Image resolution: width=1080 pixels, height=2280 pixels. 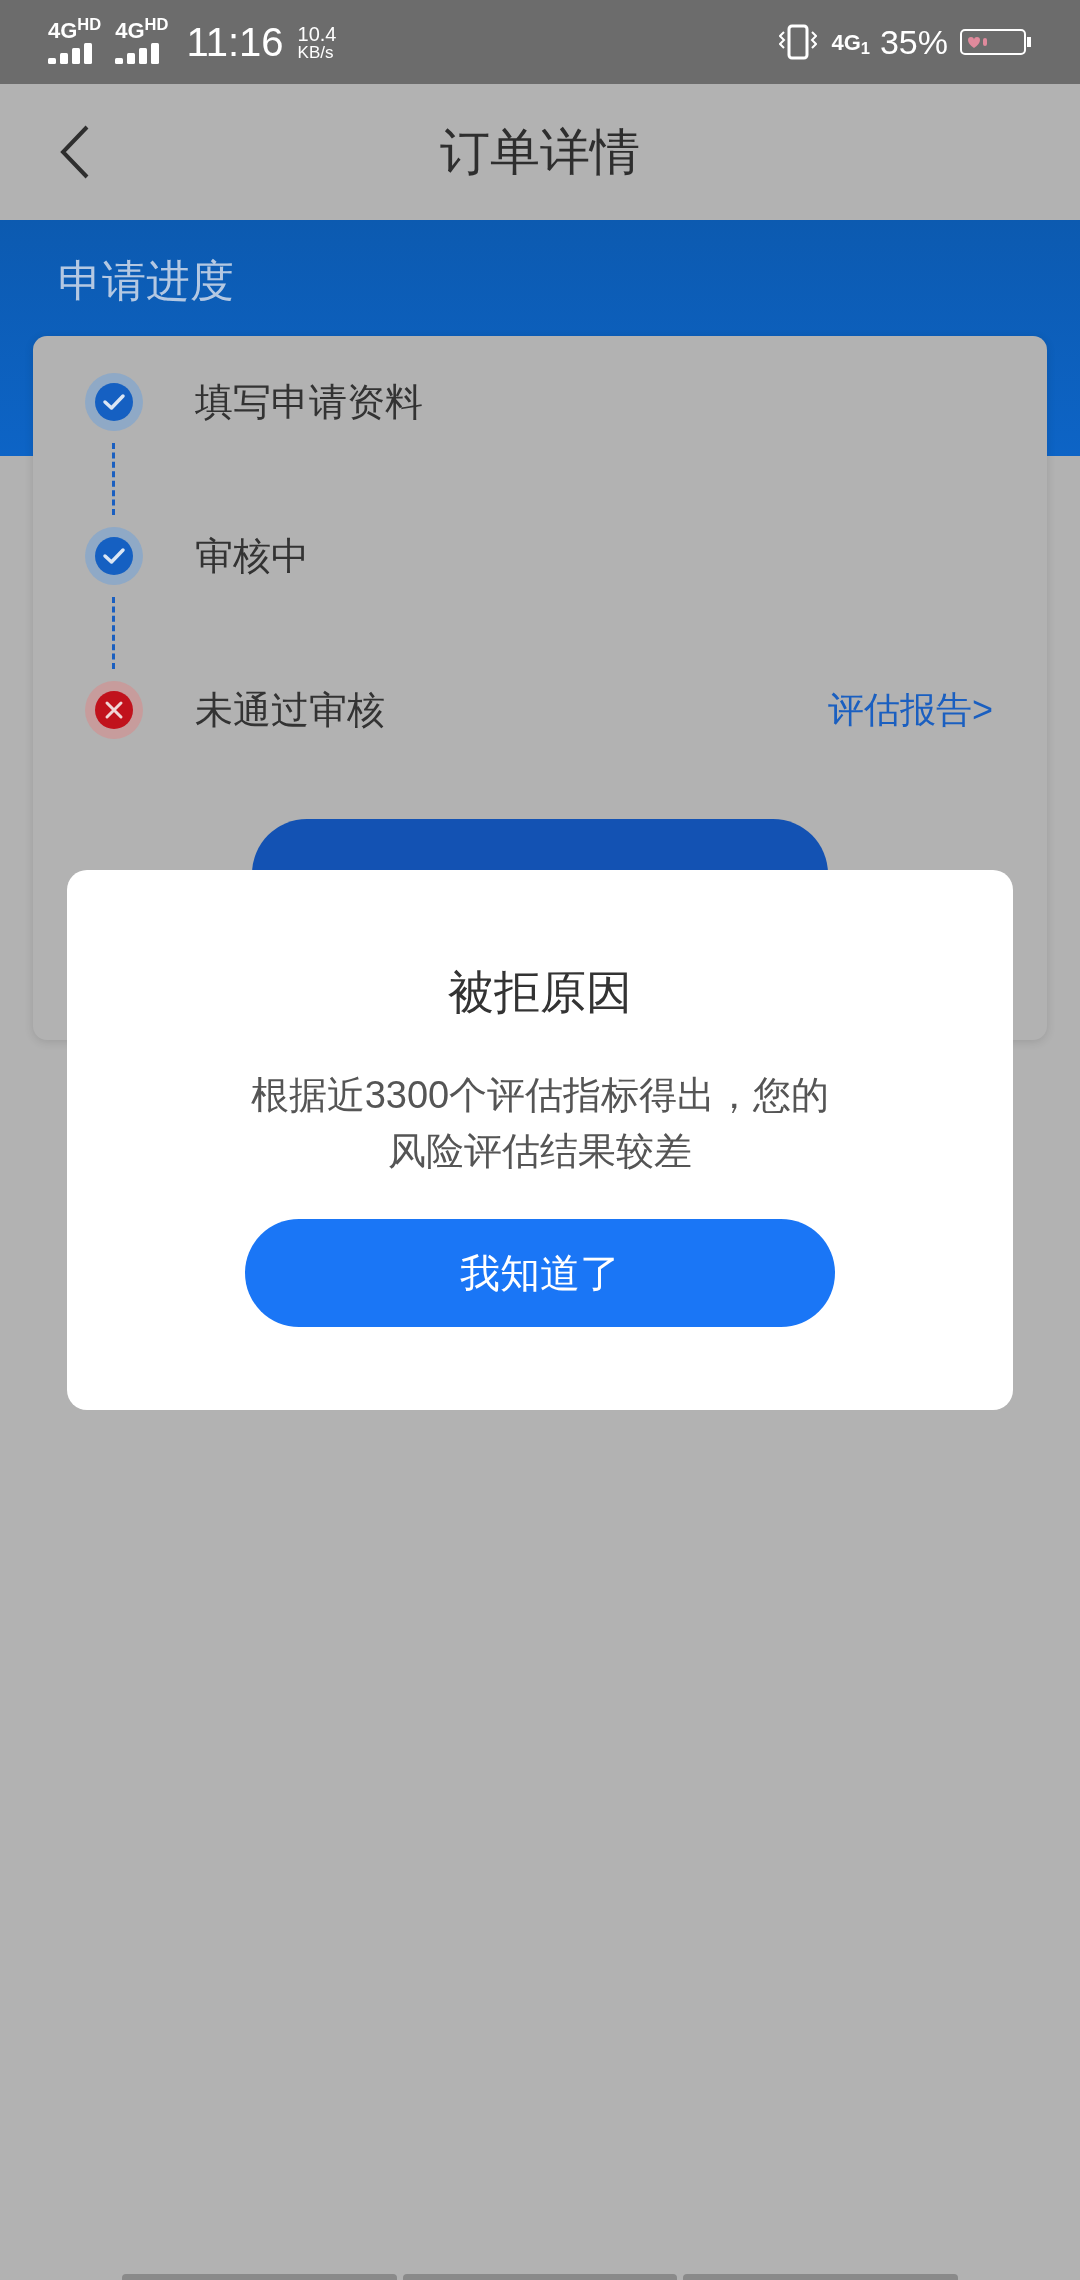 What do you see at coordinates (910, 710) in the screenshot?
I see `report-link: 评估报告>` at bounding box center [910, 710].